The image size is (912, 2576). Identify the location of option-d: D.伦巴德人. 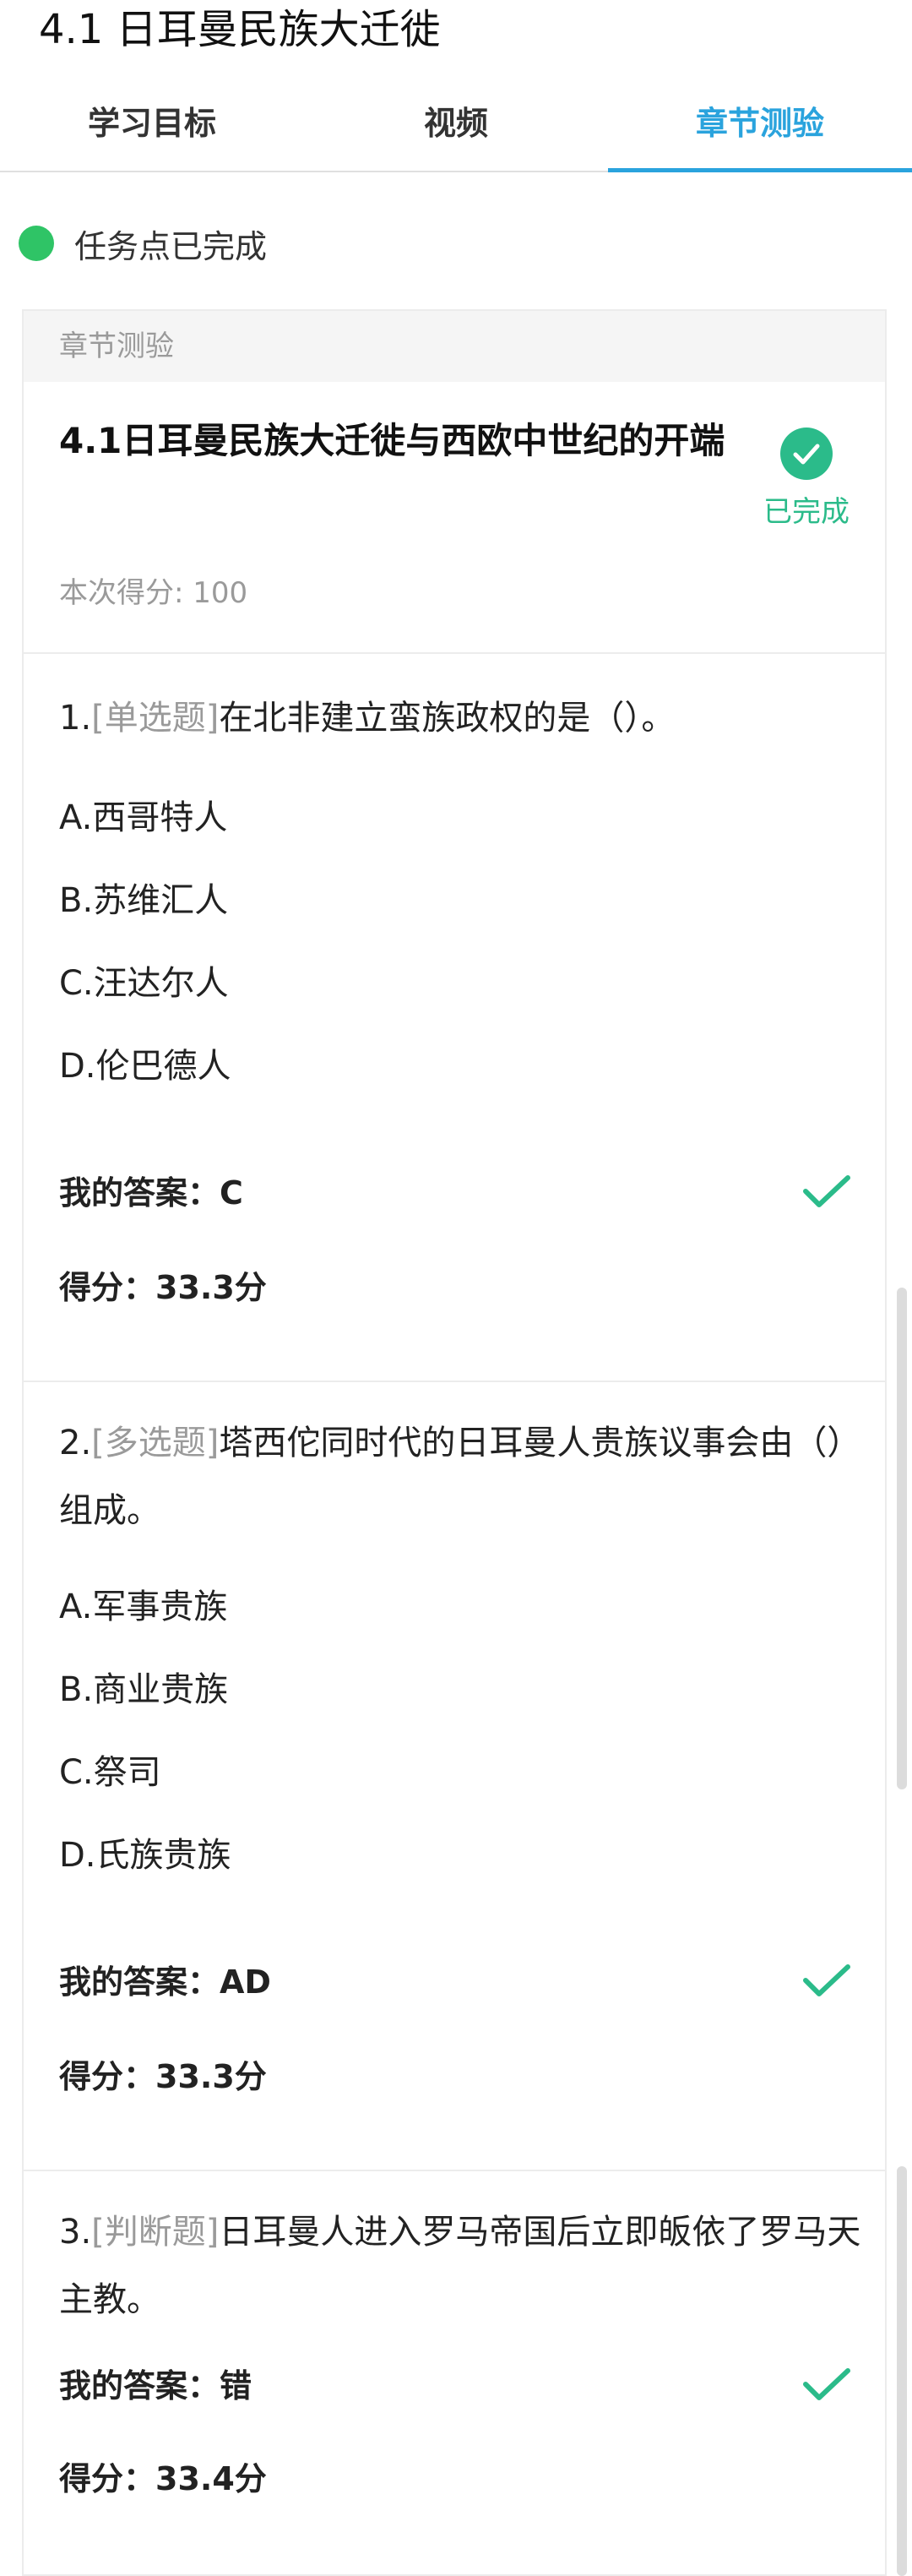
(145, 1066).